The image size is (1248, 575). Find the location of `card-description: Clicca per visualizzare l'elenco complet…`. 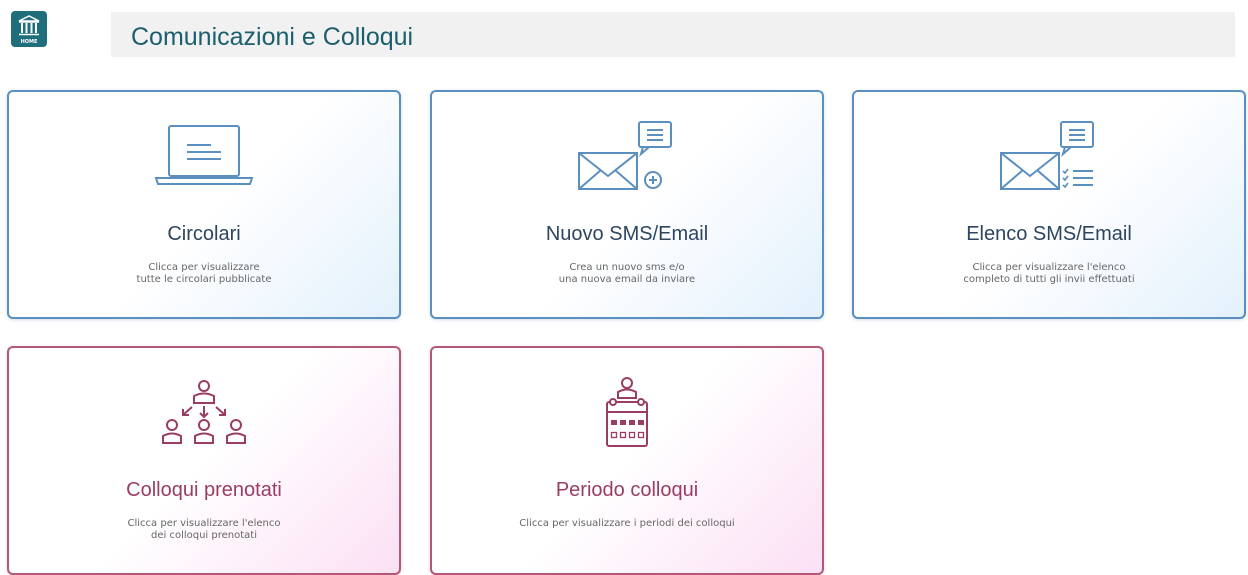

card-description: Clicca per visualizzare l'elenco complet… is located at coordinates (1049, 273).